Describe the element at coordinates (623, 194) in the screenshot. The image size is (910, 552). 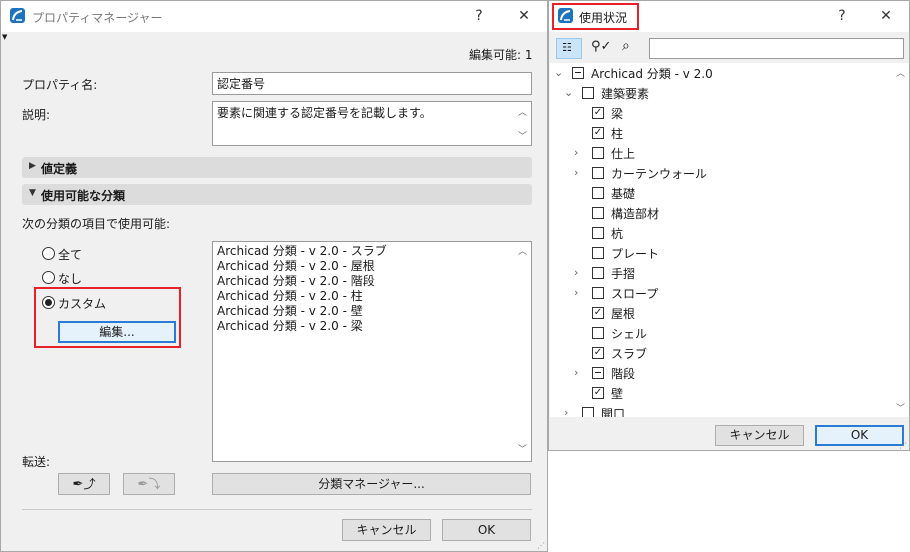
I see `tree-item-label: 基礎` at that location.